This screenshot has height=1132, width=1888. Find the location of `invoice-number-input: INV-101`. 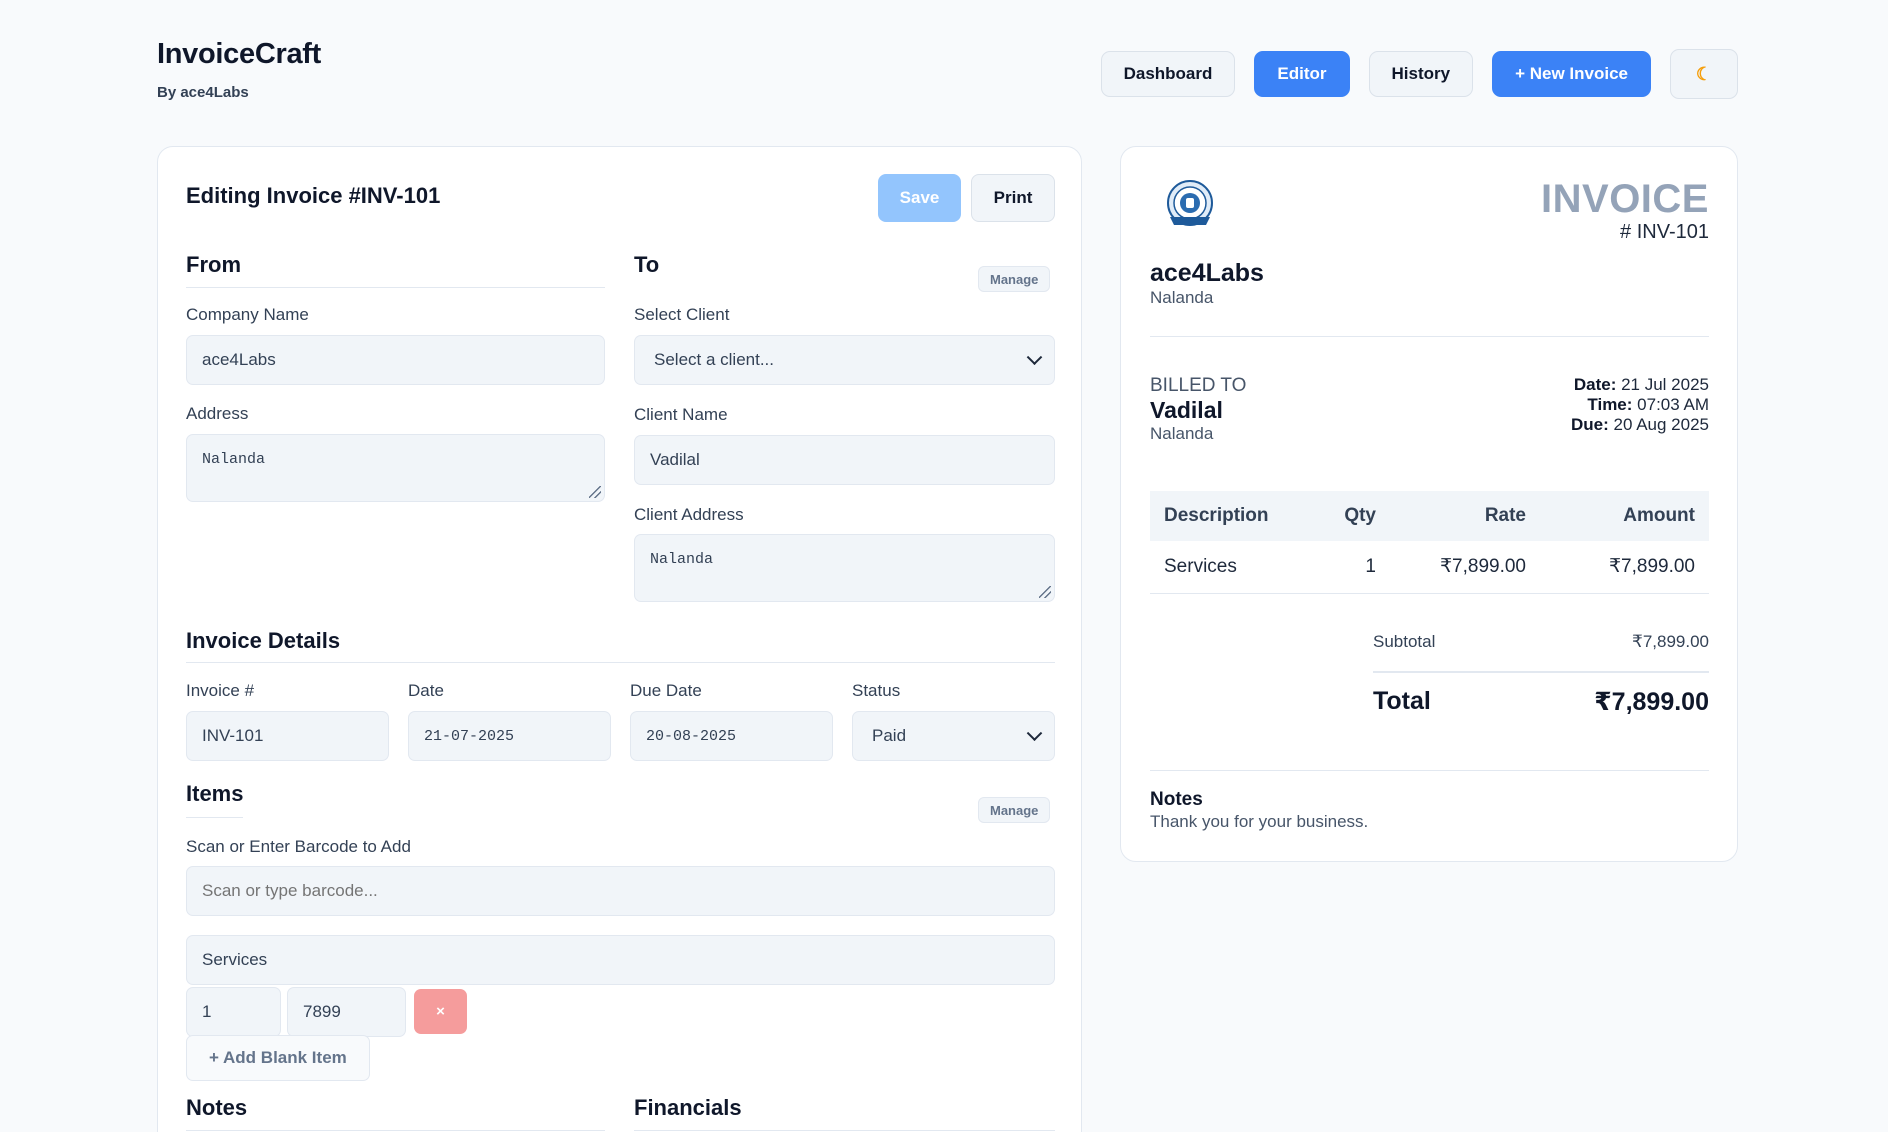

invoice-number-input: INV-101 is located at coordinates (287, 736).